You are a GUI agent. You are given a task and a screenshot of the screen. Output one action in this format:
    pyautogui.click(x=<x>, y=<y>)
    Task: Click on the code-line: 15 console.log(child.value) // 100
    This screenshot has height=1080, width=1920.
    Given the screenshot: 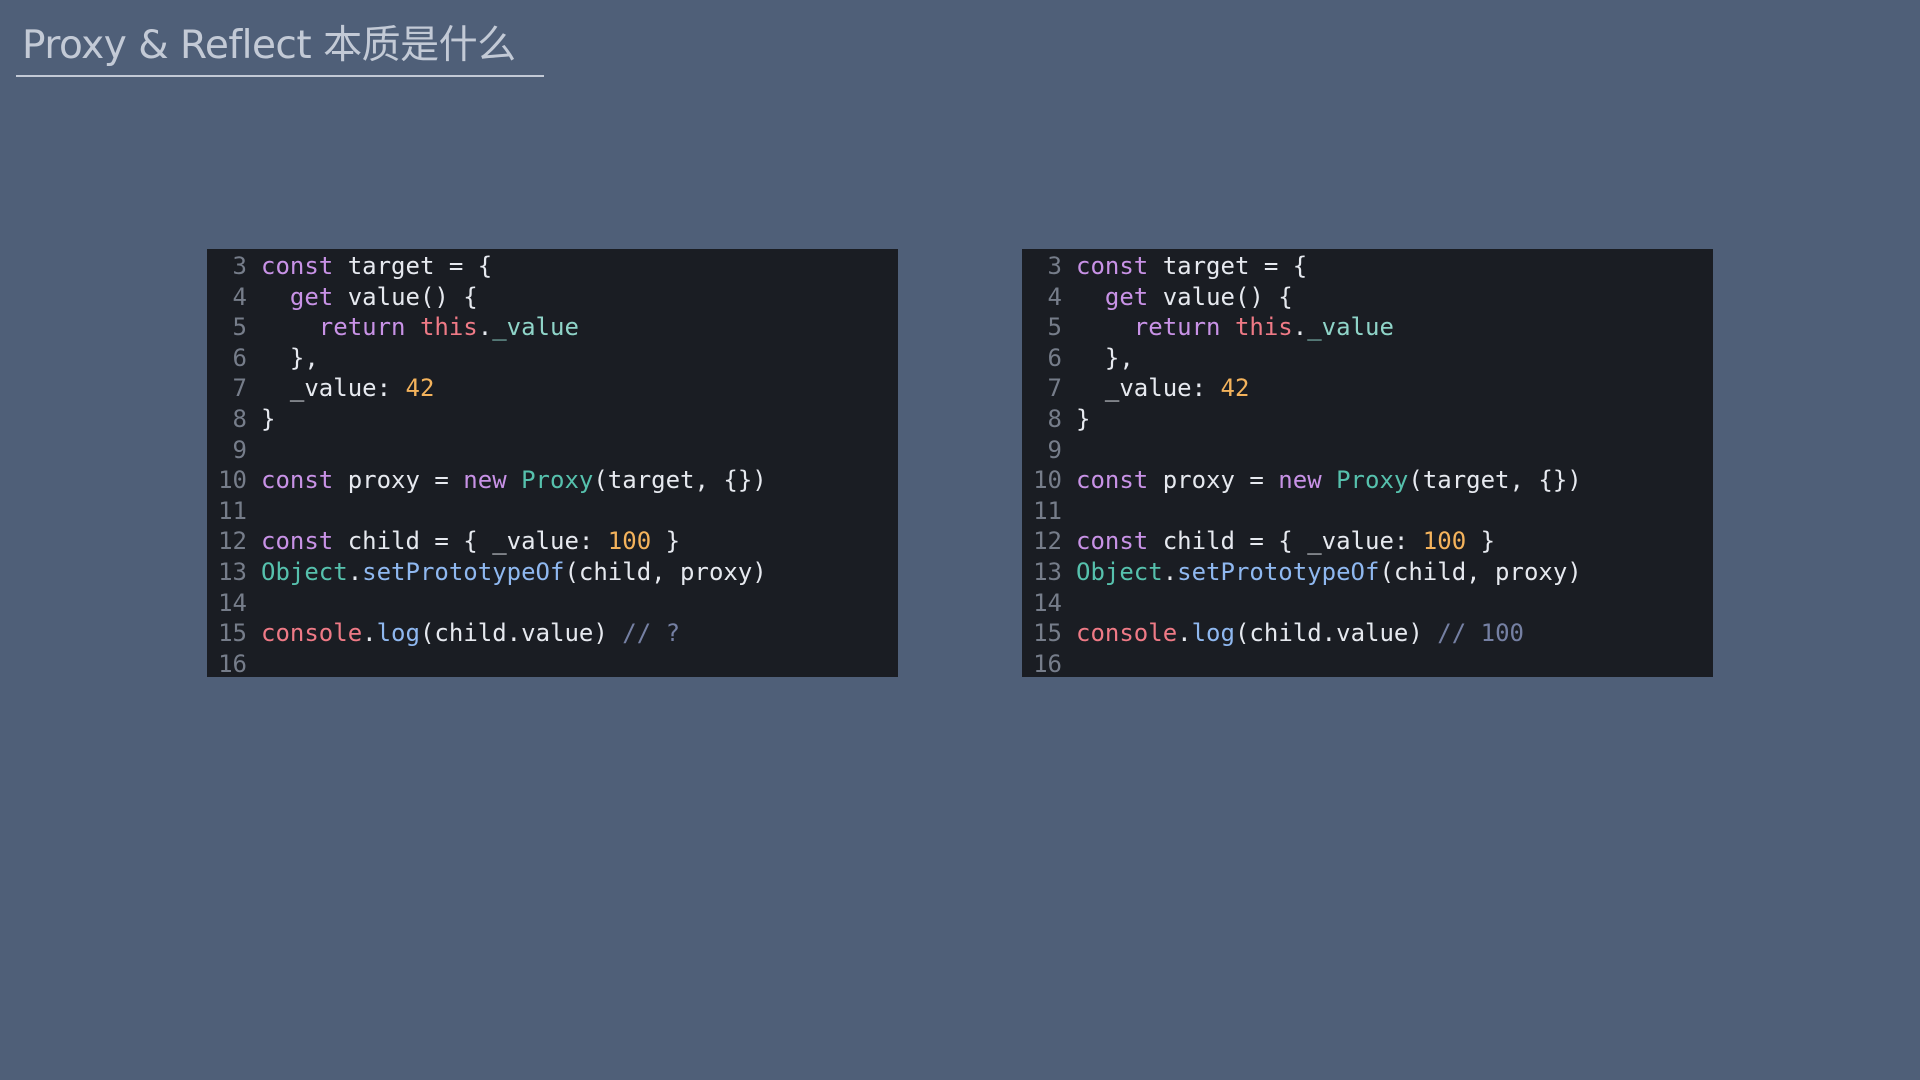 What is the action you would take?
    pyautogui.click(x=1367, y=633)
    